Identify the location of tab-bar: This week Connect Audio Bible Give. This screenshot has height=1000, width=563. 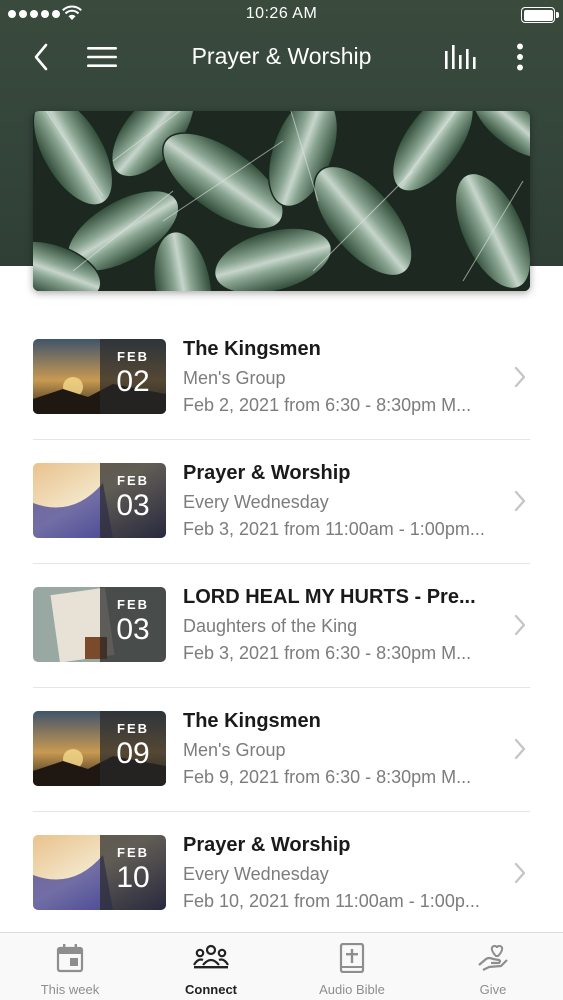
(281, 966).